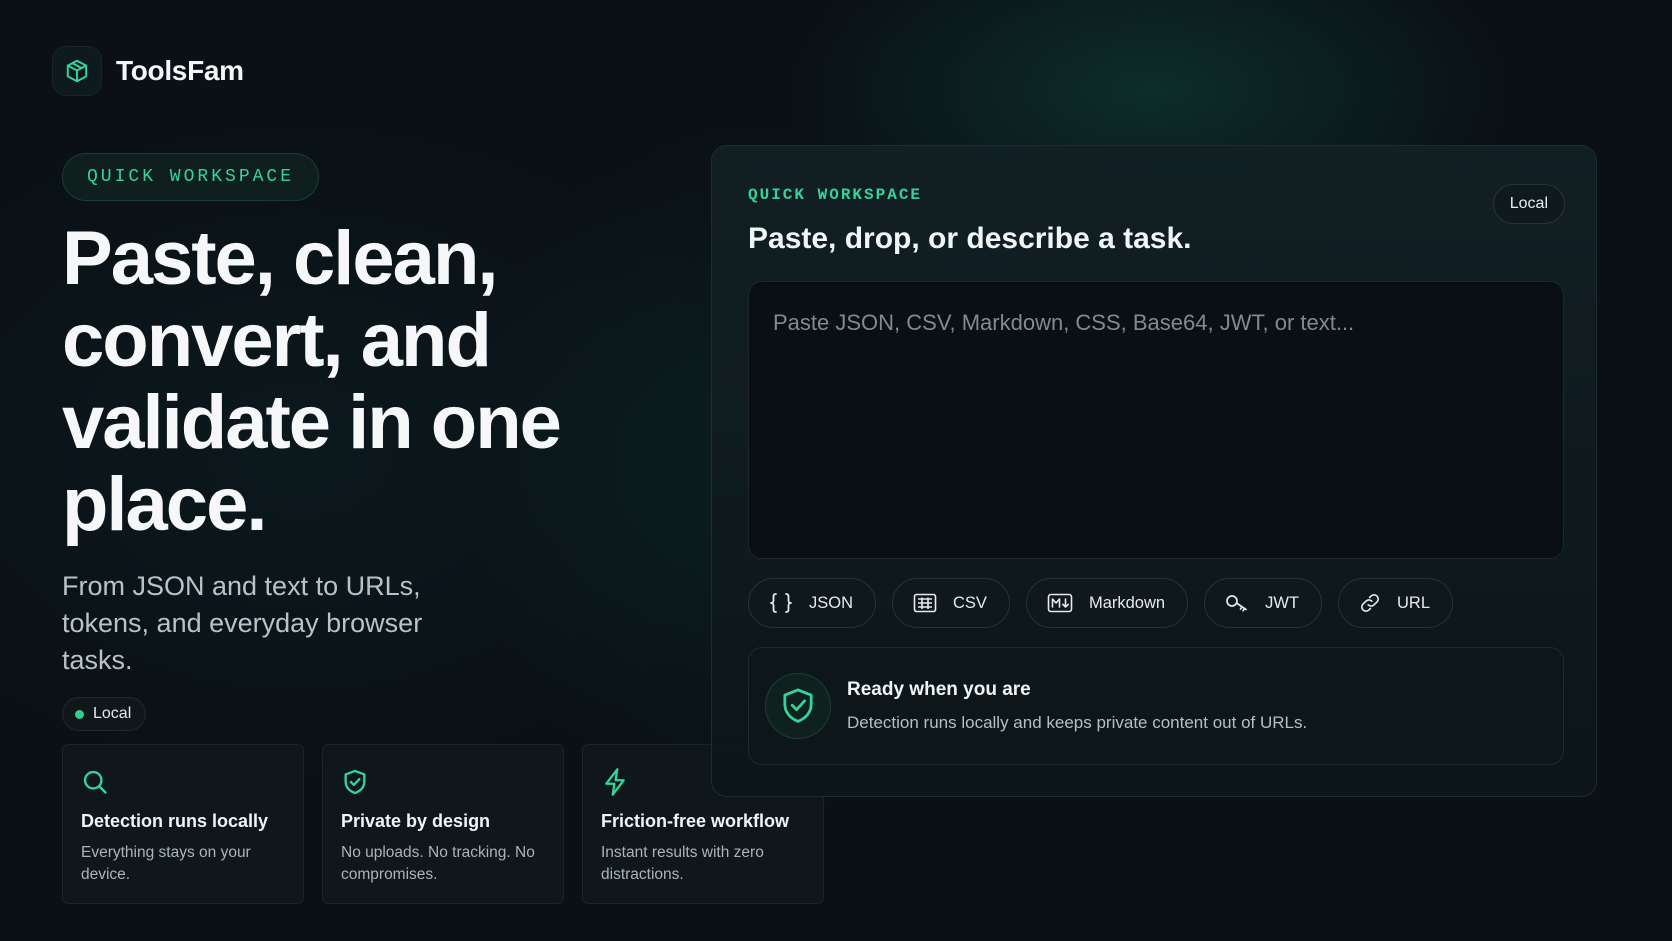 The height and width of the screenshot is (941, 1672). I want to click on json-chip-button: JSON, so click(812, 603).